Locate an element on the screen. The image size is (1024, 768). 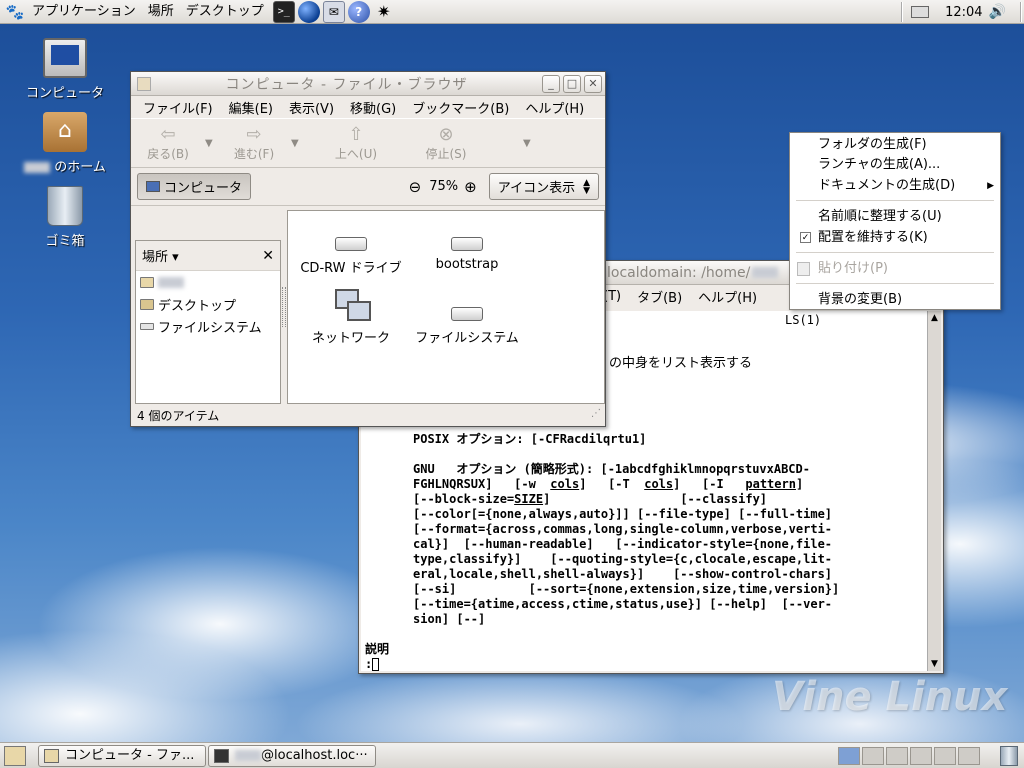
trash-applet-icon is located at coordinates (1009, 756).